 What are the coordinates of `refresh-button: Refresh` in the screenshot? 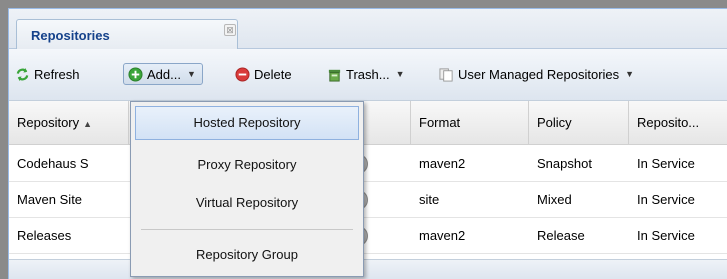 It's located at (47, 74).